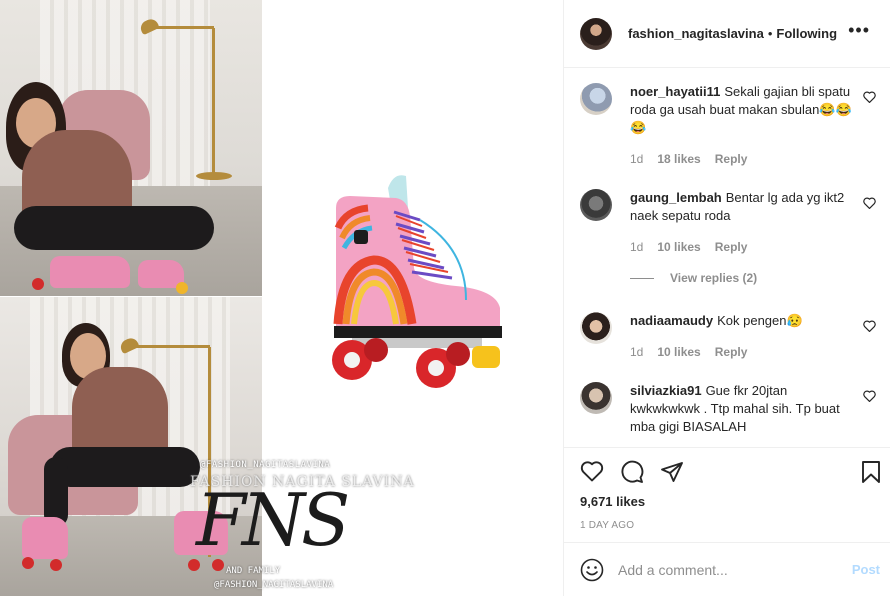  What do you see at coordinates (675, 91) in the screenshot?
I see `commenter-username: noer_hayatii11` at bounding box center [675, 91].